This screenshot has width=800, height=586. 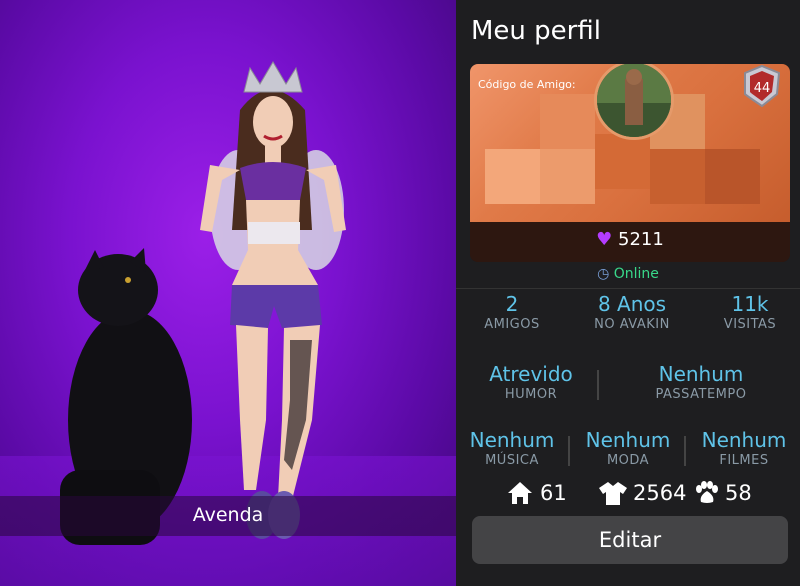 I want to click on stat-years: 8 Anos NO AVAKIN, so click(x=632, y=312).